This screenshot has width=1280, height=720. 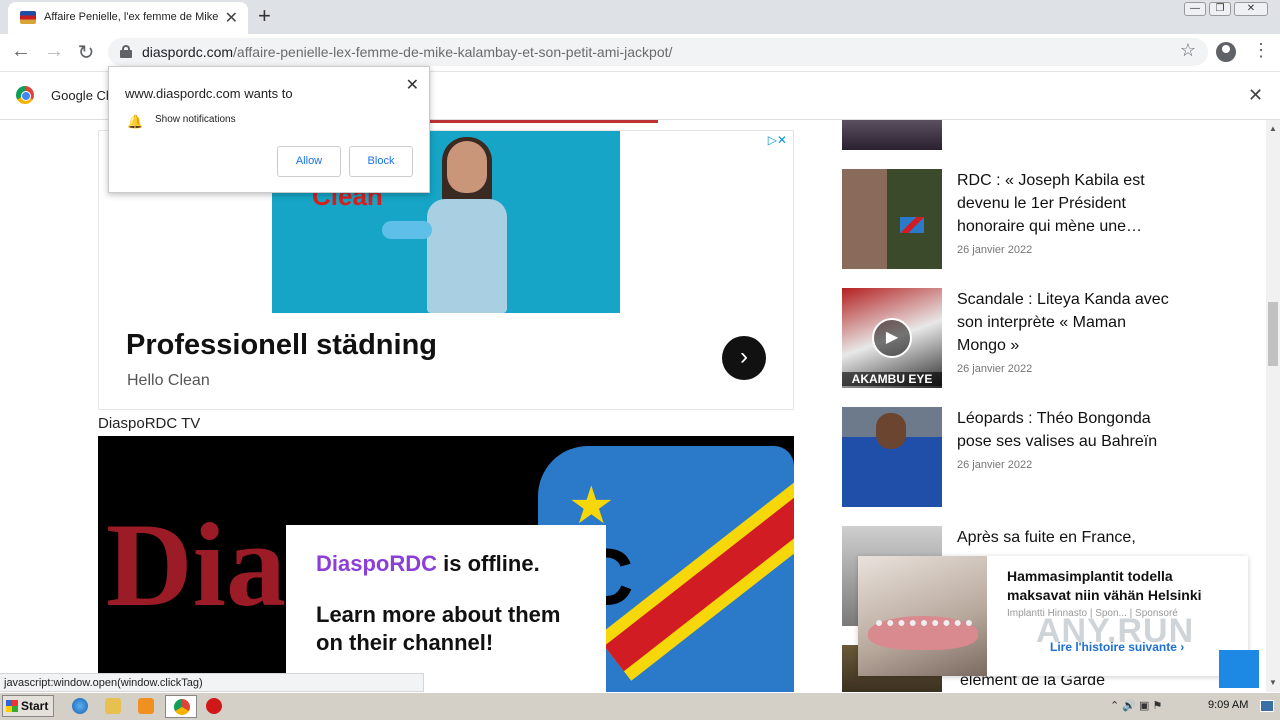 I want to click on adchoices-icon: ▷✕, so click(x=777, y=140).